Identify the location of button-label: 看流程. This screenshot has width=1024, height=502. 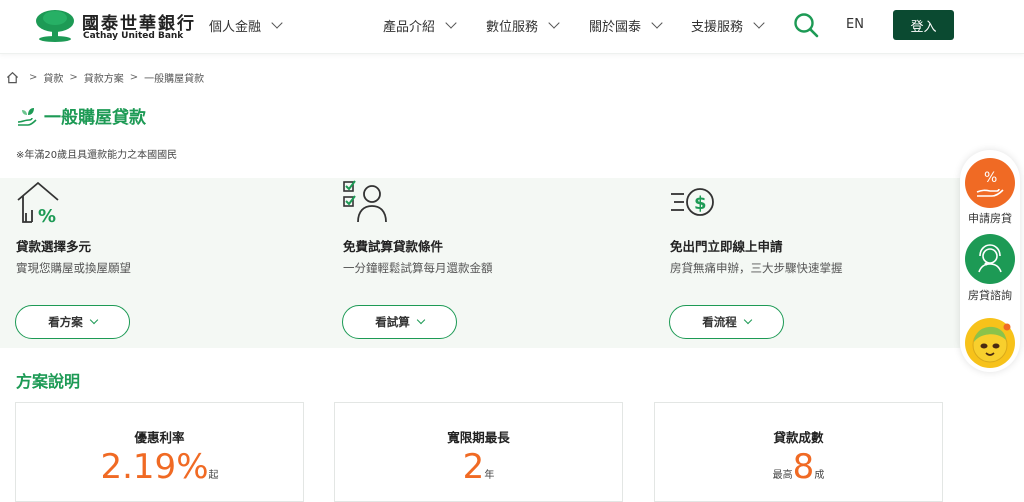
(719, 322).